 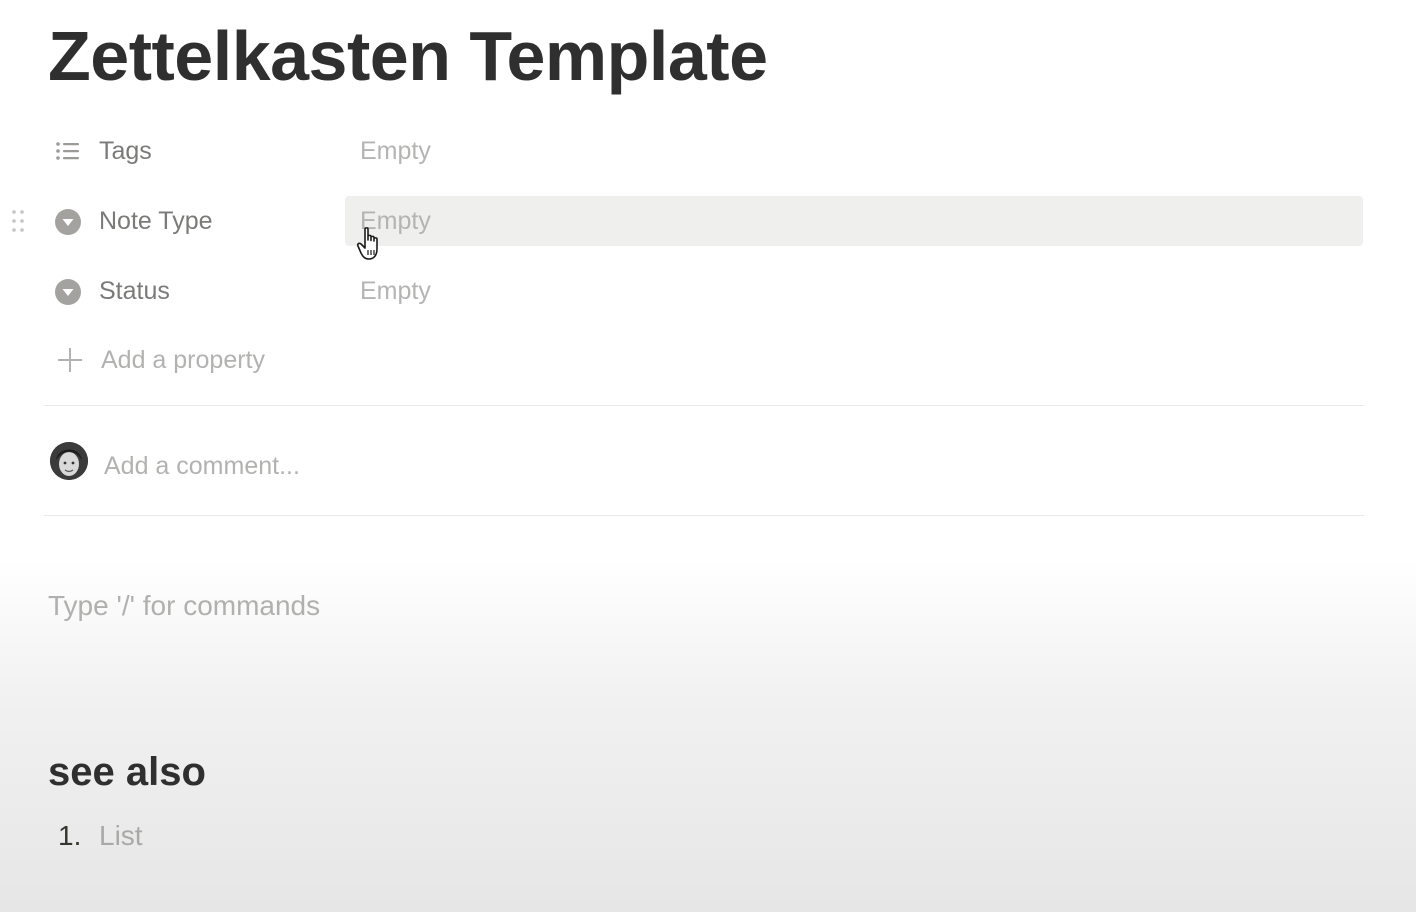 I want to click on section-heading: see also, so click(x=127, y=772).